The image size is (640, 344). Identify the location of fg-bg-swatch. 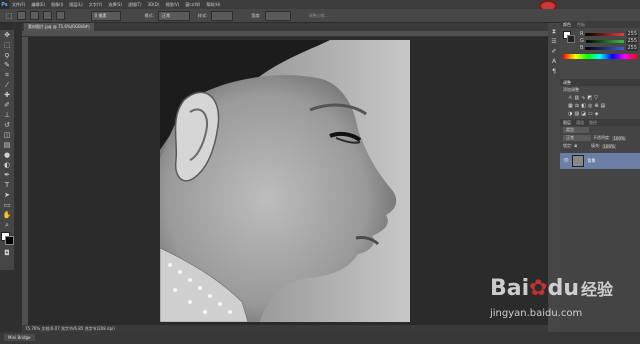
(569, 37).